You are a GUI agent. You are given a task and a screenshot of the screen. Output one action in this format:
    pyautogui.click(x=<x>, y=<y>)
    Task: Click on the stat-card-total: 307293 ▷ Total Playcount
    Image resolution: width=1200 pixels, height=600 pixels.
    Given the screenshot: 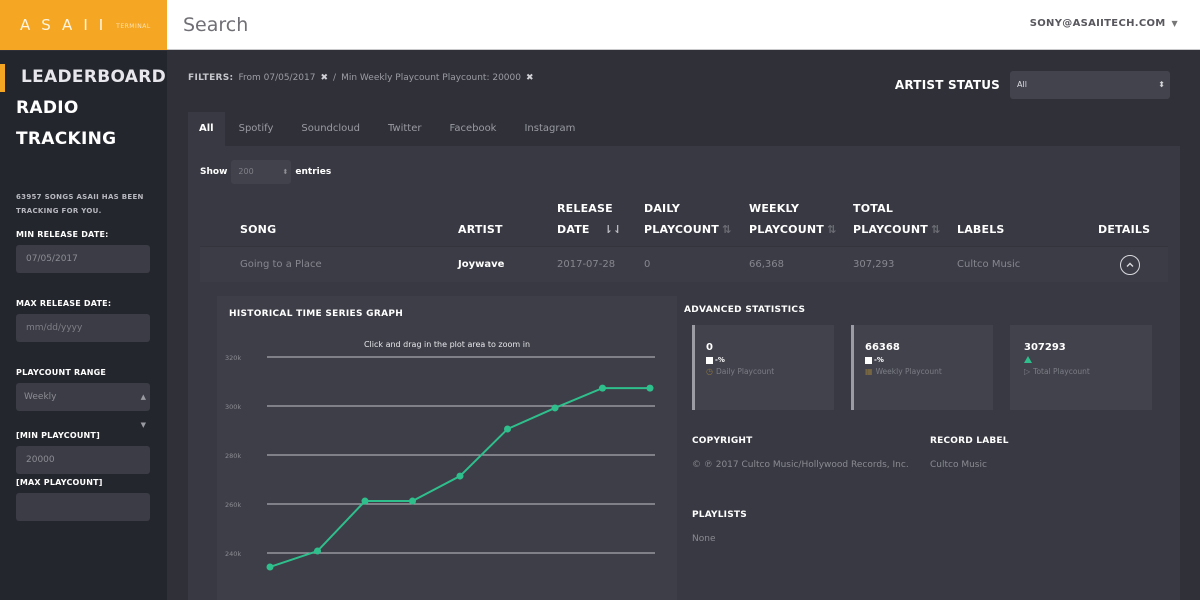 What is the action you would take?
    pyautogui.click(x=1081, y=367)
    